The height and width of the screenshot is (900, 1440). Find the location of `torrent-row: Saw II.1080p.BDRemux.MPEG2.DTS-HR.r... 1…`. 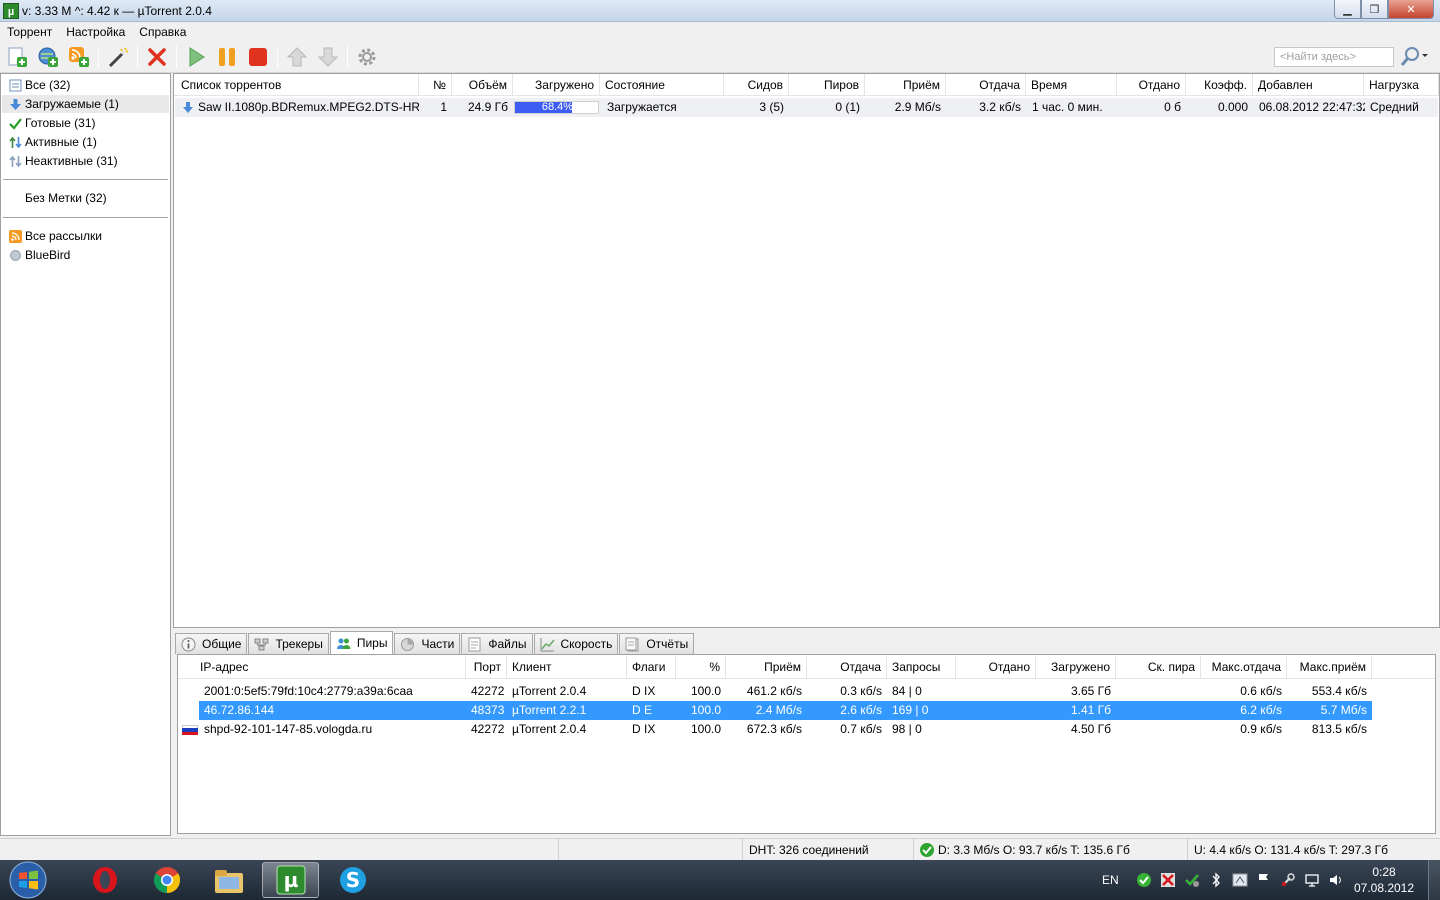

torrent-row: Saw II.1080p.BDRemux.MPEG2.DTS-HR.r... 1… is located at coordinates (806, 107).